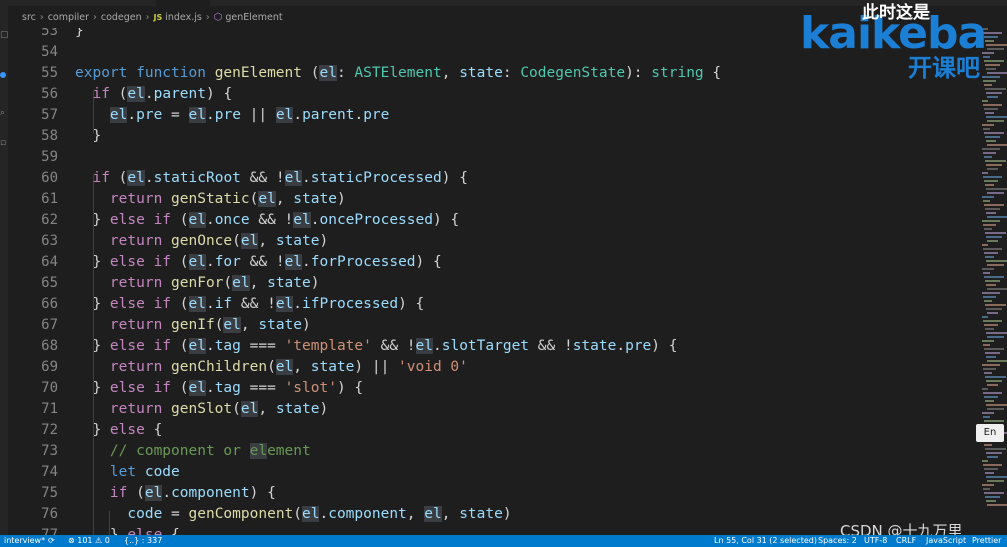  I want to click on search-icon: ⌕, so click(2, 113).